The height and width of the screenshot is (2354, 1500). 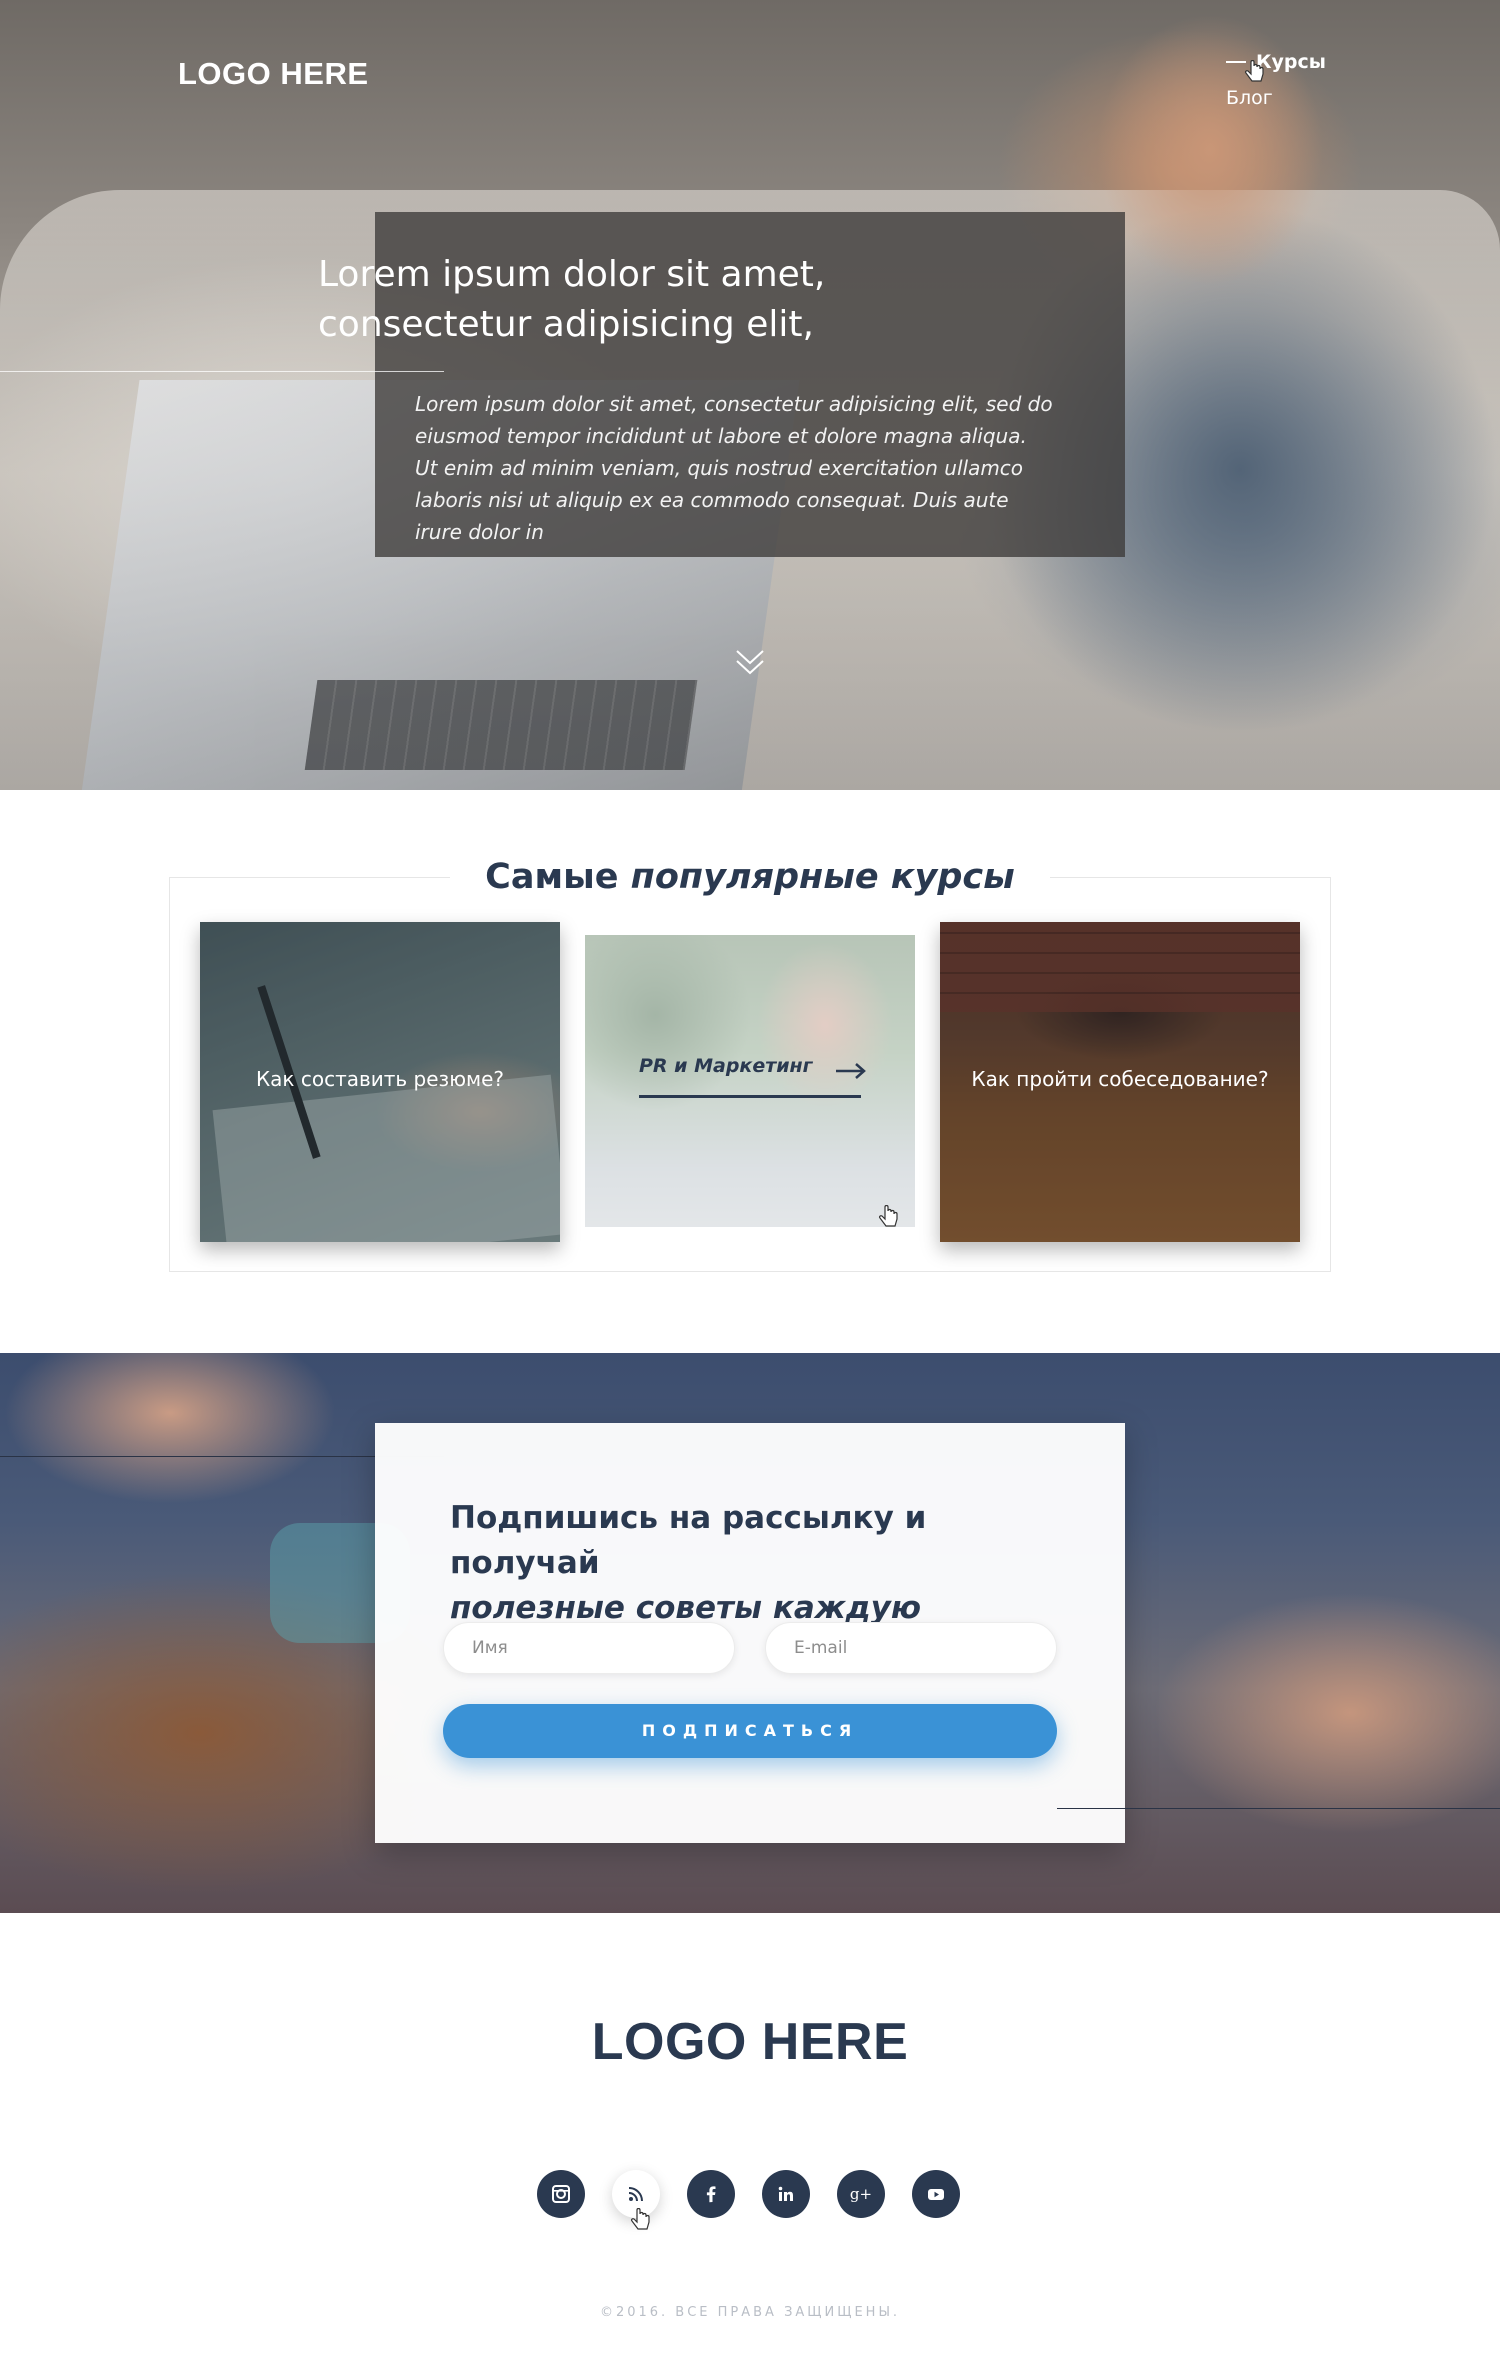 I want to click on subscribe-divider-right, so click(x=1278, y=1808).